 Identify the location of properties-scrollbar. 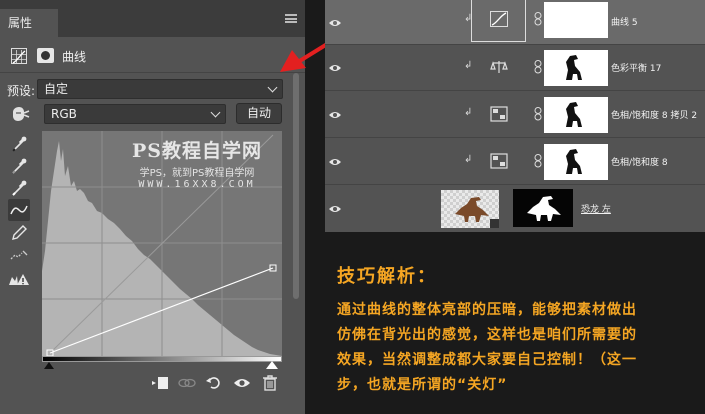
(296, 220).